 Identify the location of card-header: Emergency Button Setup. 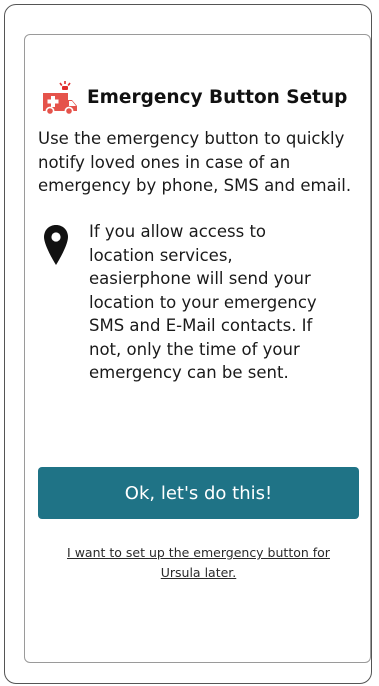
(193, 97).